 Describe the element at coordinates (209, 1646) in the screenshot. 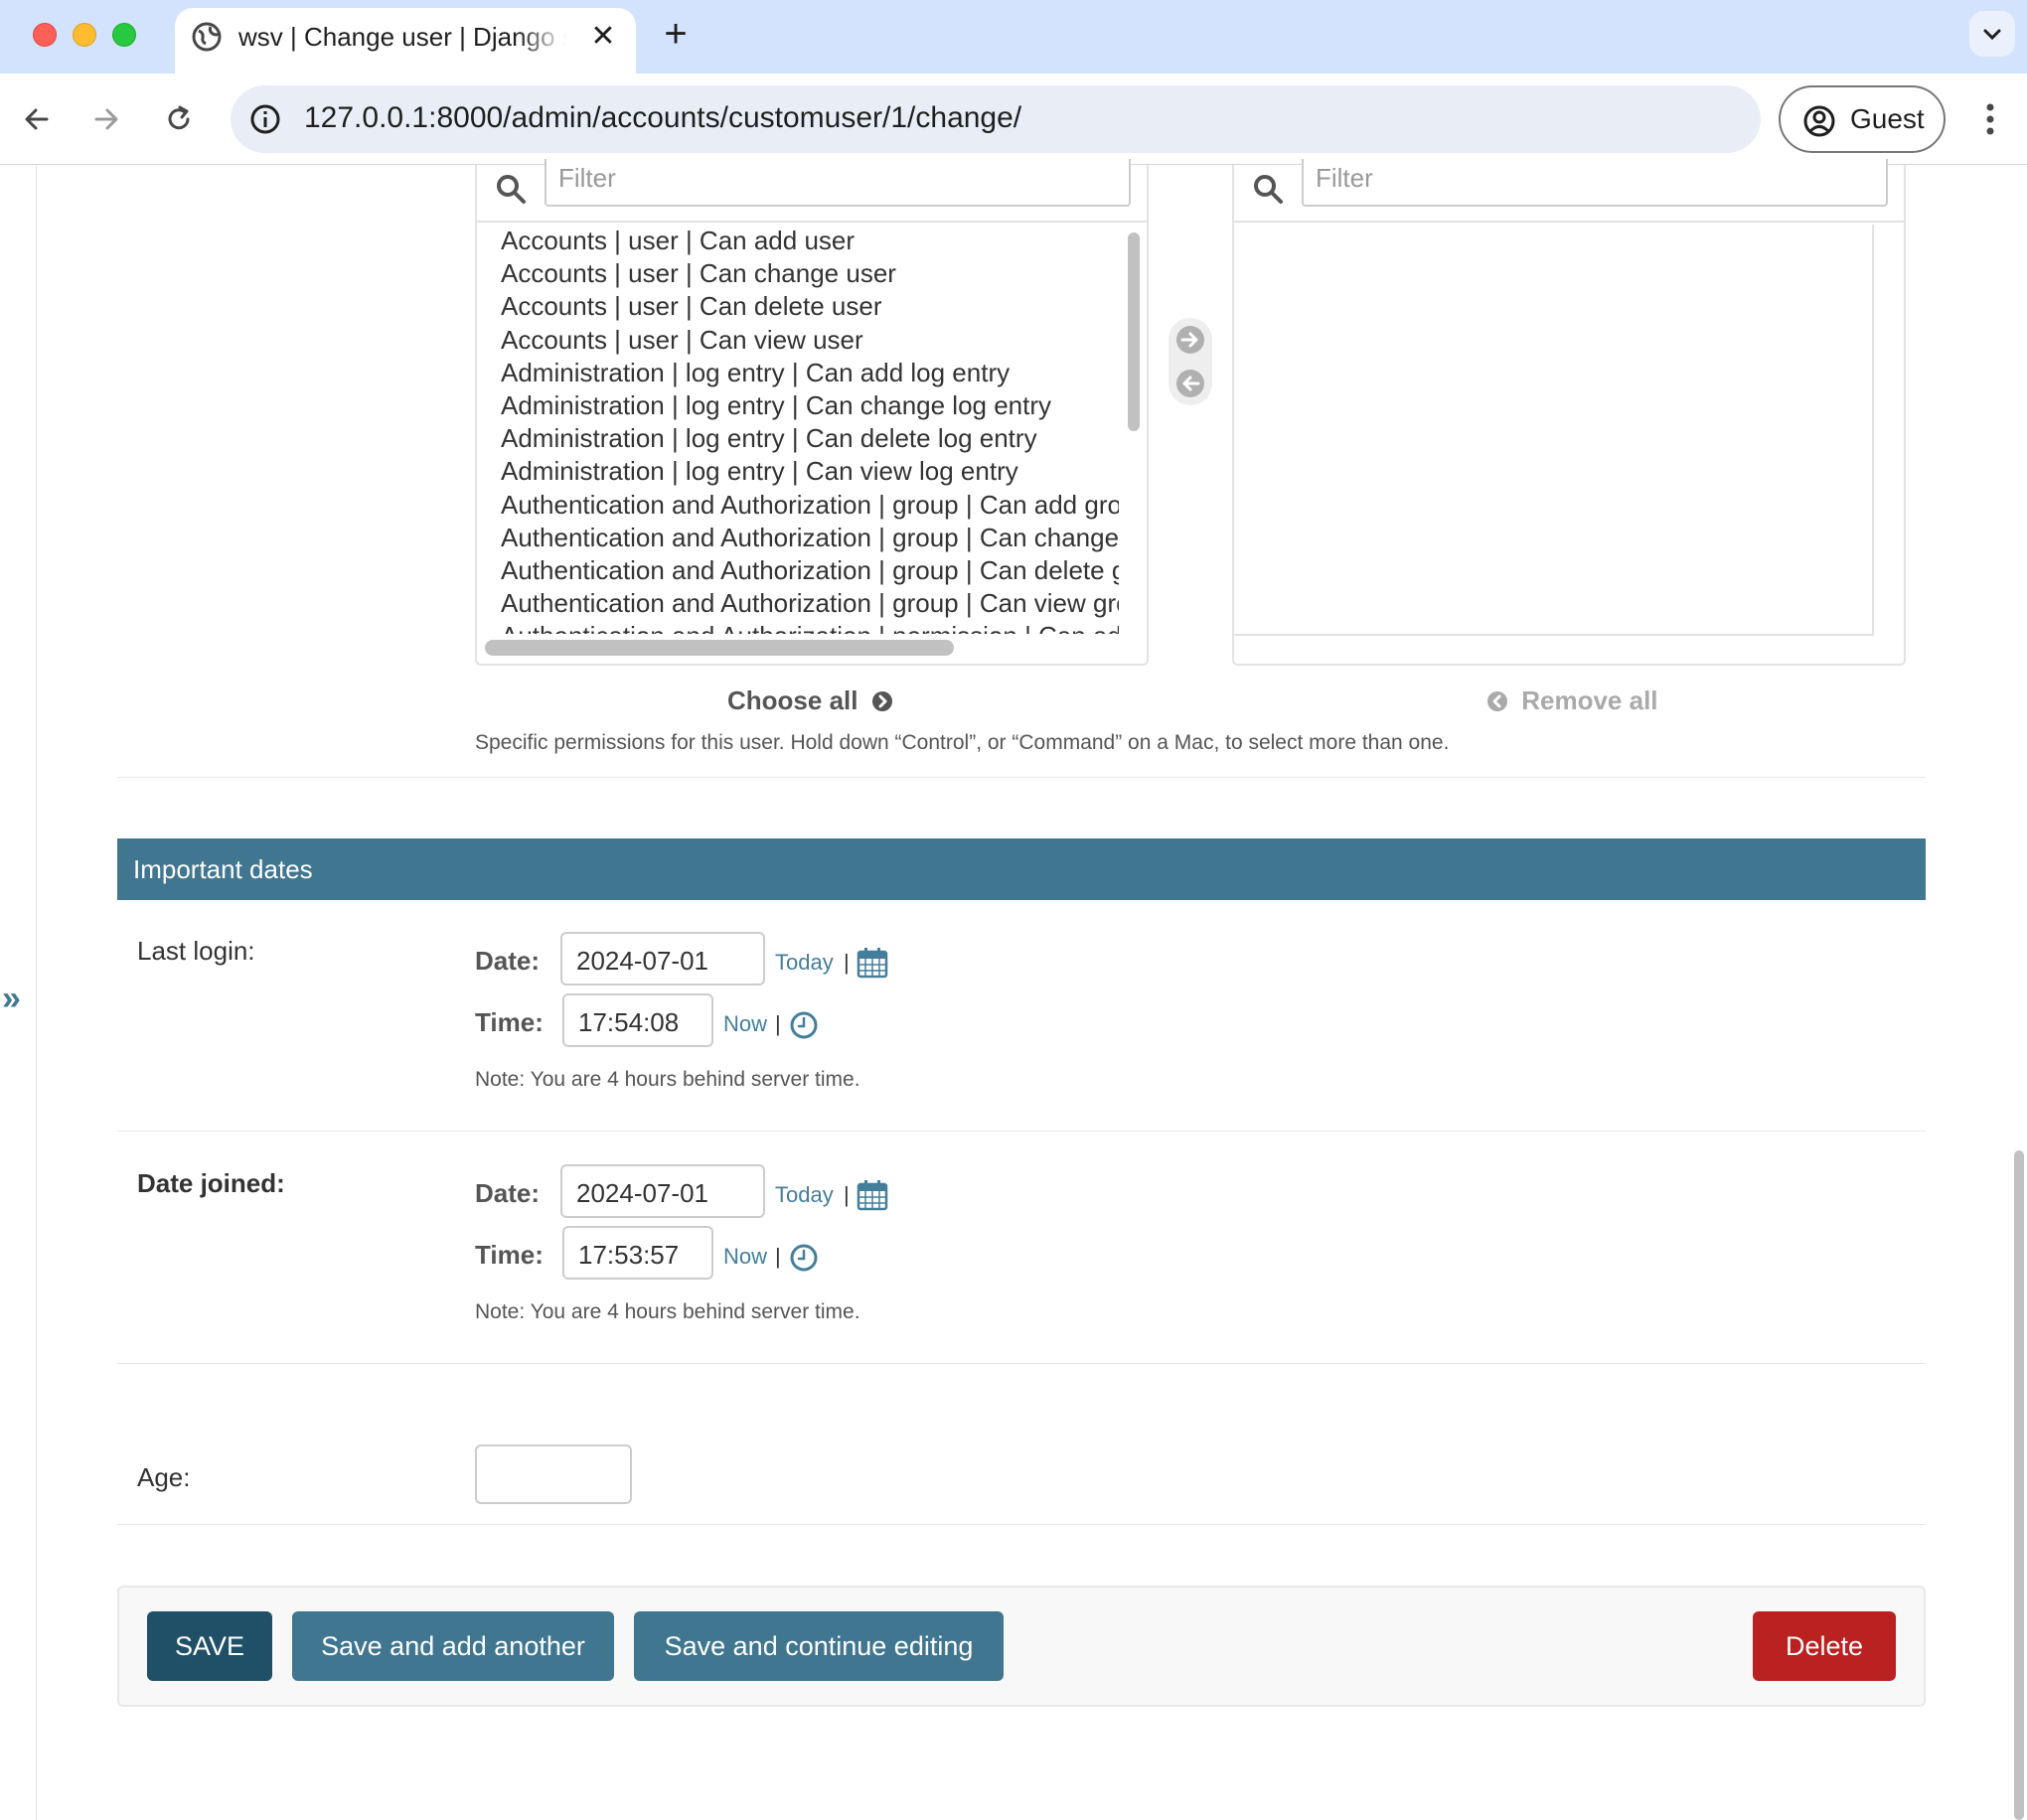

I see `save-button: SAVE` at that location.